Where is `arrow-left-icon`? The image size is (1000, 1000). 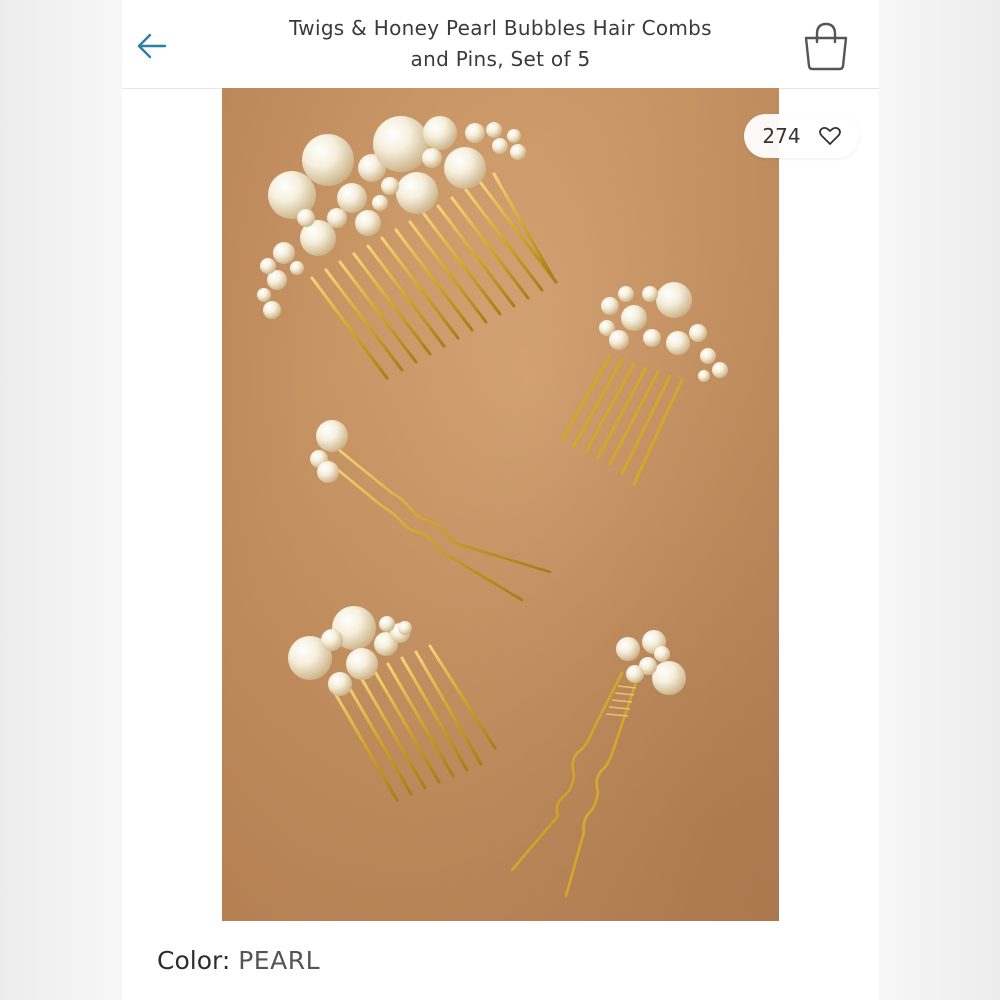 arrow-left-icon is located at coordinates (152, 46).